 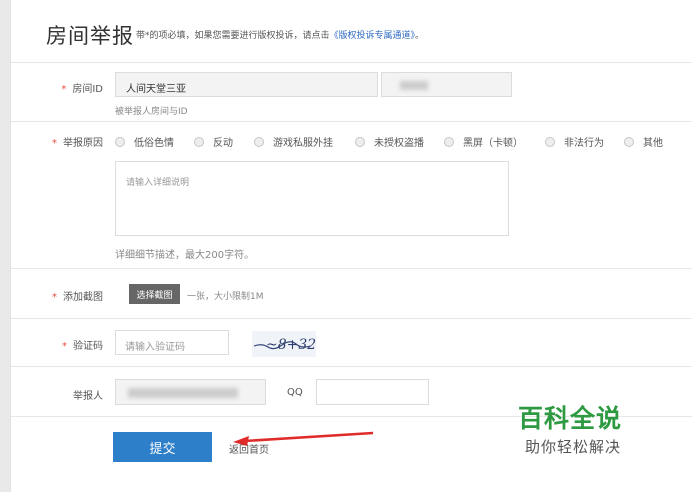 What do you see at coordinates (414, 85) in the screenshot?
I see `blurred-room-number` at bounding box center [414, 85].